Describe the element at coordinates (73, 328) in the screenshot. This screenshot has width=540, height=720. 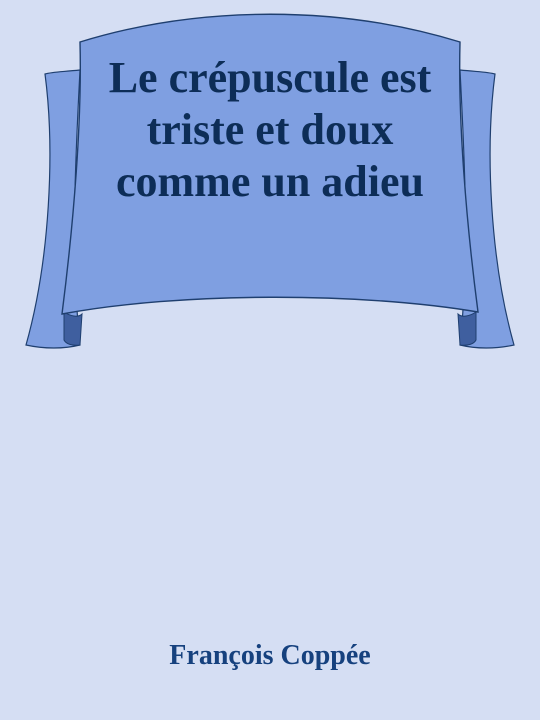
I see `banner-left-fold` at that location.